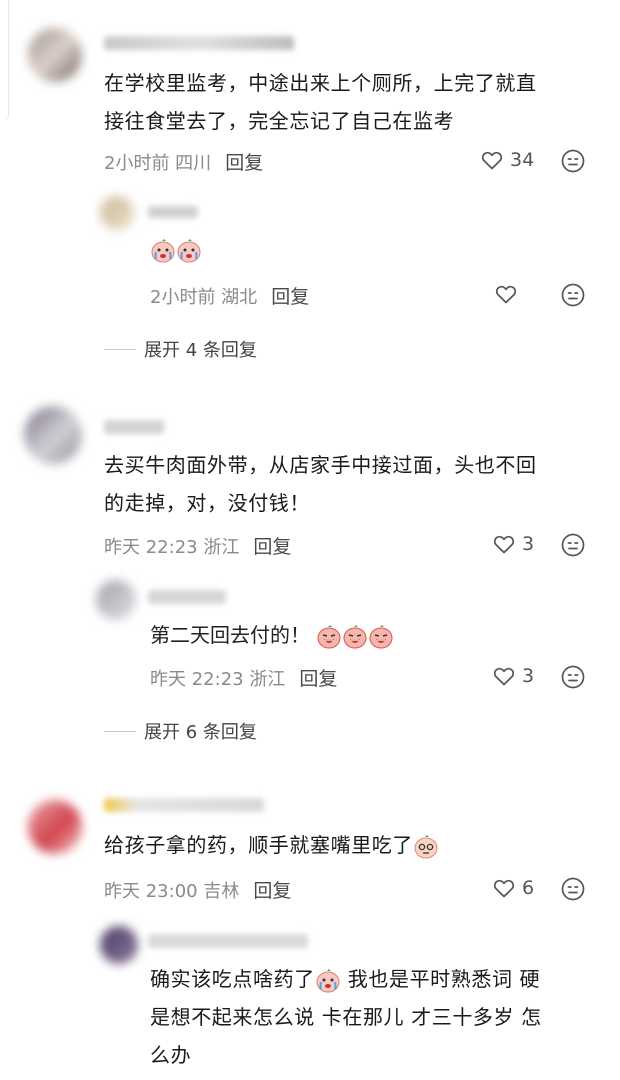 Image resolution: width=620 pixels, height=1080 pixels. I want to click on expand-replies-button: 展开 6 条回复, so click(180, 731).